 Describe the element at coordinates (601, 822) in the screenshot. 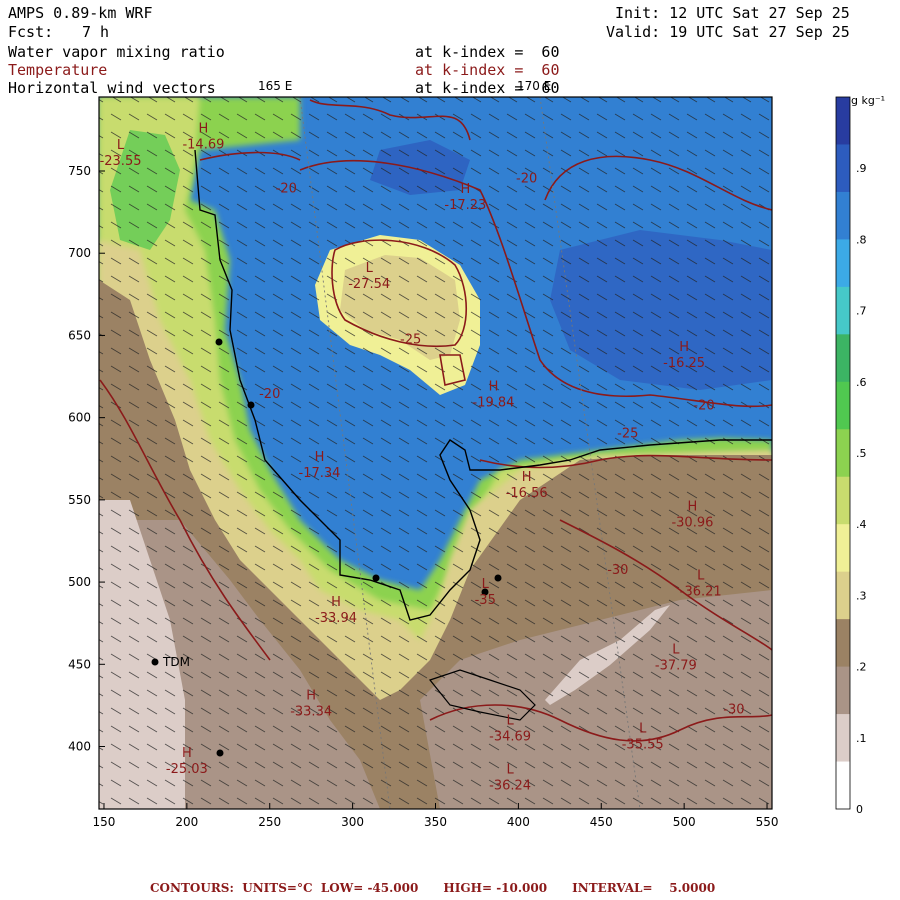

I see `x-tick-label: 450` at that location.